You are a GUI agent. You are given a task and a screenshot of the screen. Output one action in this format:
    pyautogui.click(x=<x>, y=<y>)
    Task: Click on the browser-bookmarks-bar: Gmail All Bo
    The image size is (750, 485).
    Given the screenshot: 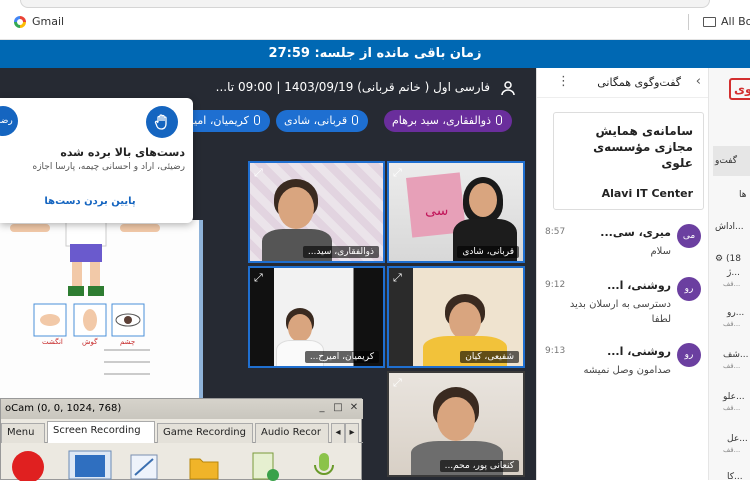 What is the action you would take?
    pyautogui.click(x=375, y=20)
    